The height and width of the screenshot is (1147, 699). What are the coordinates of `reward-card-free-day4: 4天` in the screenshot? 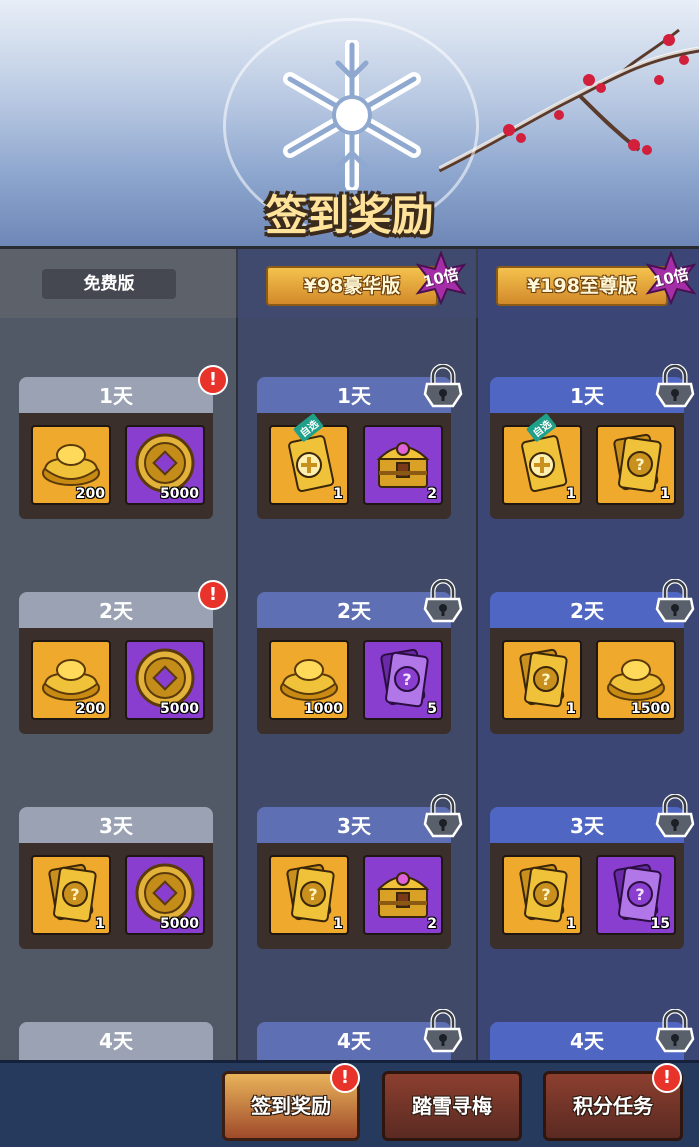 It's located at (116, 1041).